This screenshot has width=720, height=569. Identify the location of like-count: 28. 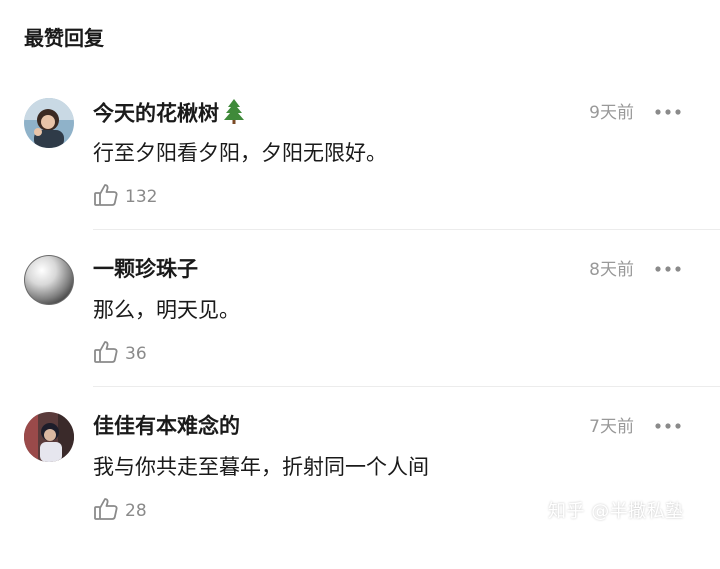
(136, 511).